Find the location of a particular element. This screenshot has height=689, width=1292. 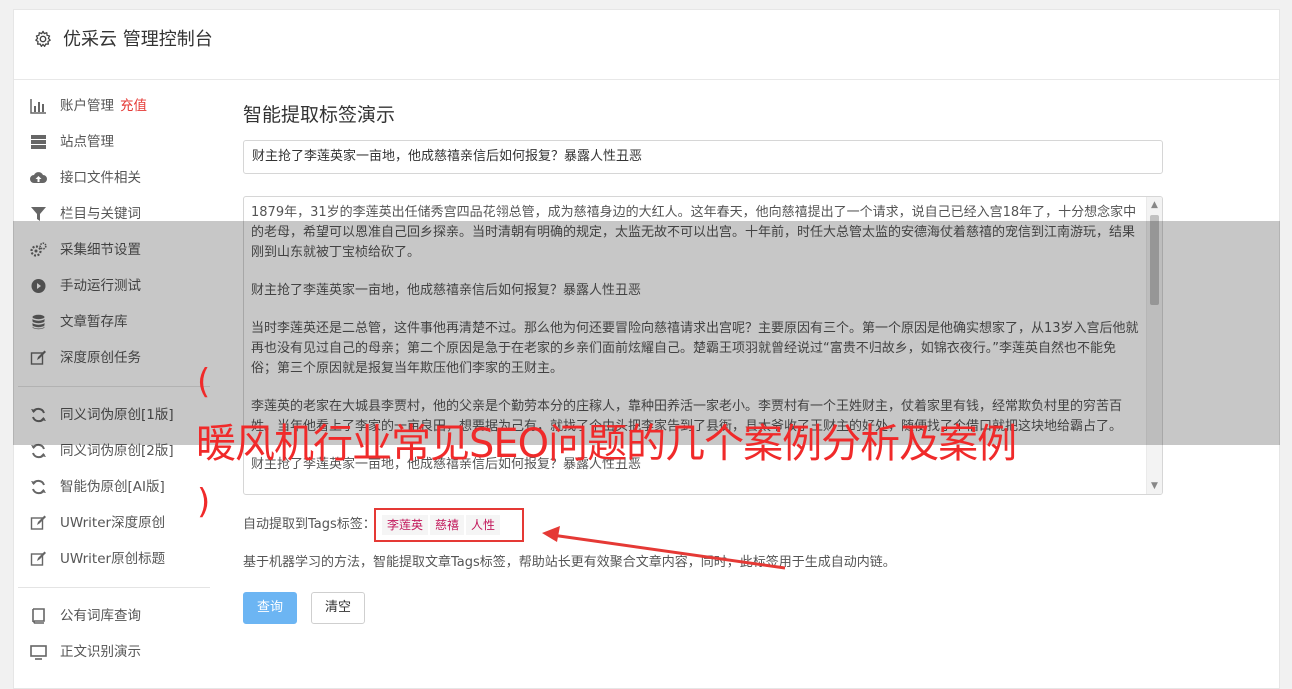

sidebar-item-uwriter-title: UWriter原创标题 is located at coordinates (114, 559).